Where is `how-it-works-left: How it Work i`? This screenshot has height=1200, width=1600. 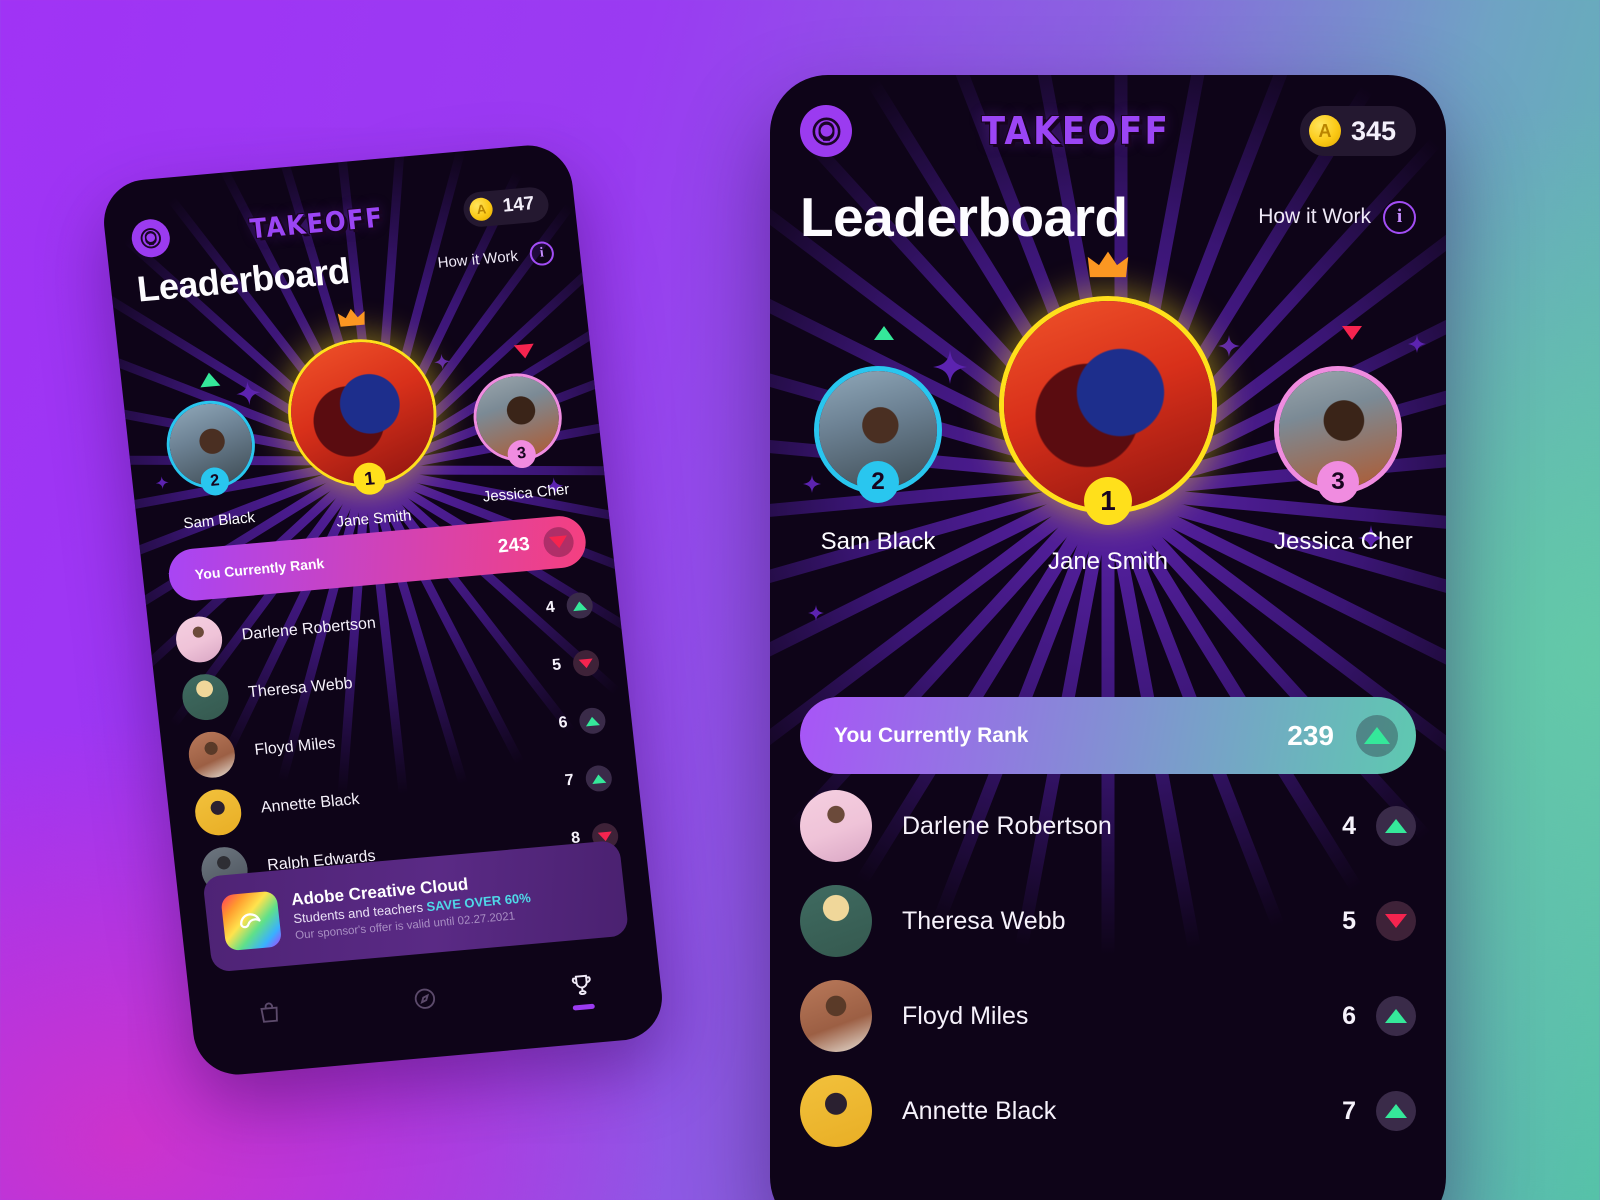 how-it-works-left: How it Work i is located at coordinates (496, 257).